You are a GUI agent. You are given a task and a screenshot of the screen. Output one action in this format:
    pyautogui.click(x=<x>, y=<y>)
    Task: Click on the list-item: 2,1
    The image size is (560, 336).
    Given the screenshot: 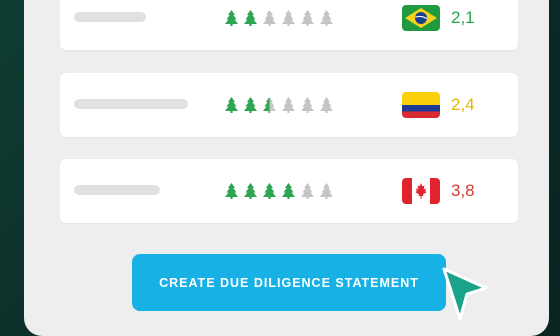 What is the action you would take?
    pyautogui.click(x=289, y=25)
    